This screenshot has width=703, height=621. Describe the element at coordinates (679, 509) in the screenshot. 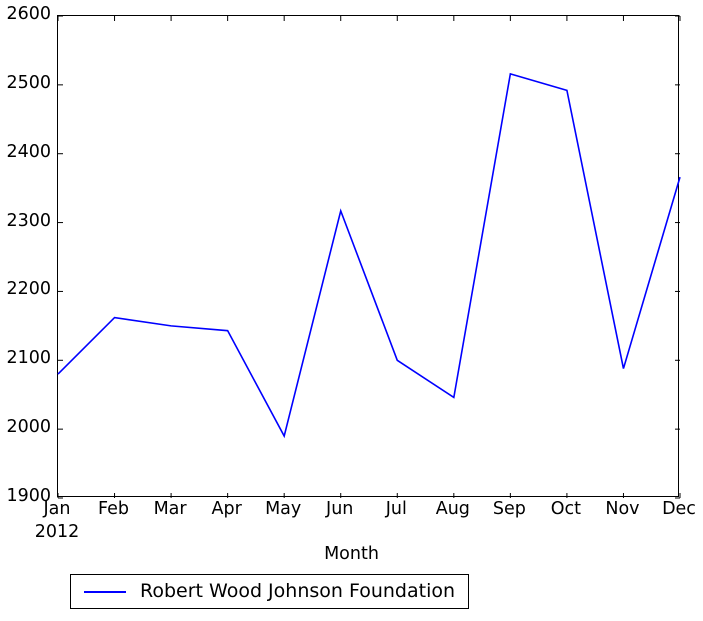

I see `x-axis-tick-label: Dec` at that location.